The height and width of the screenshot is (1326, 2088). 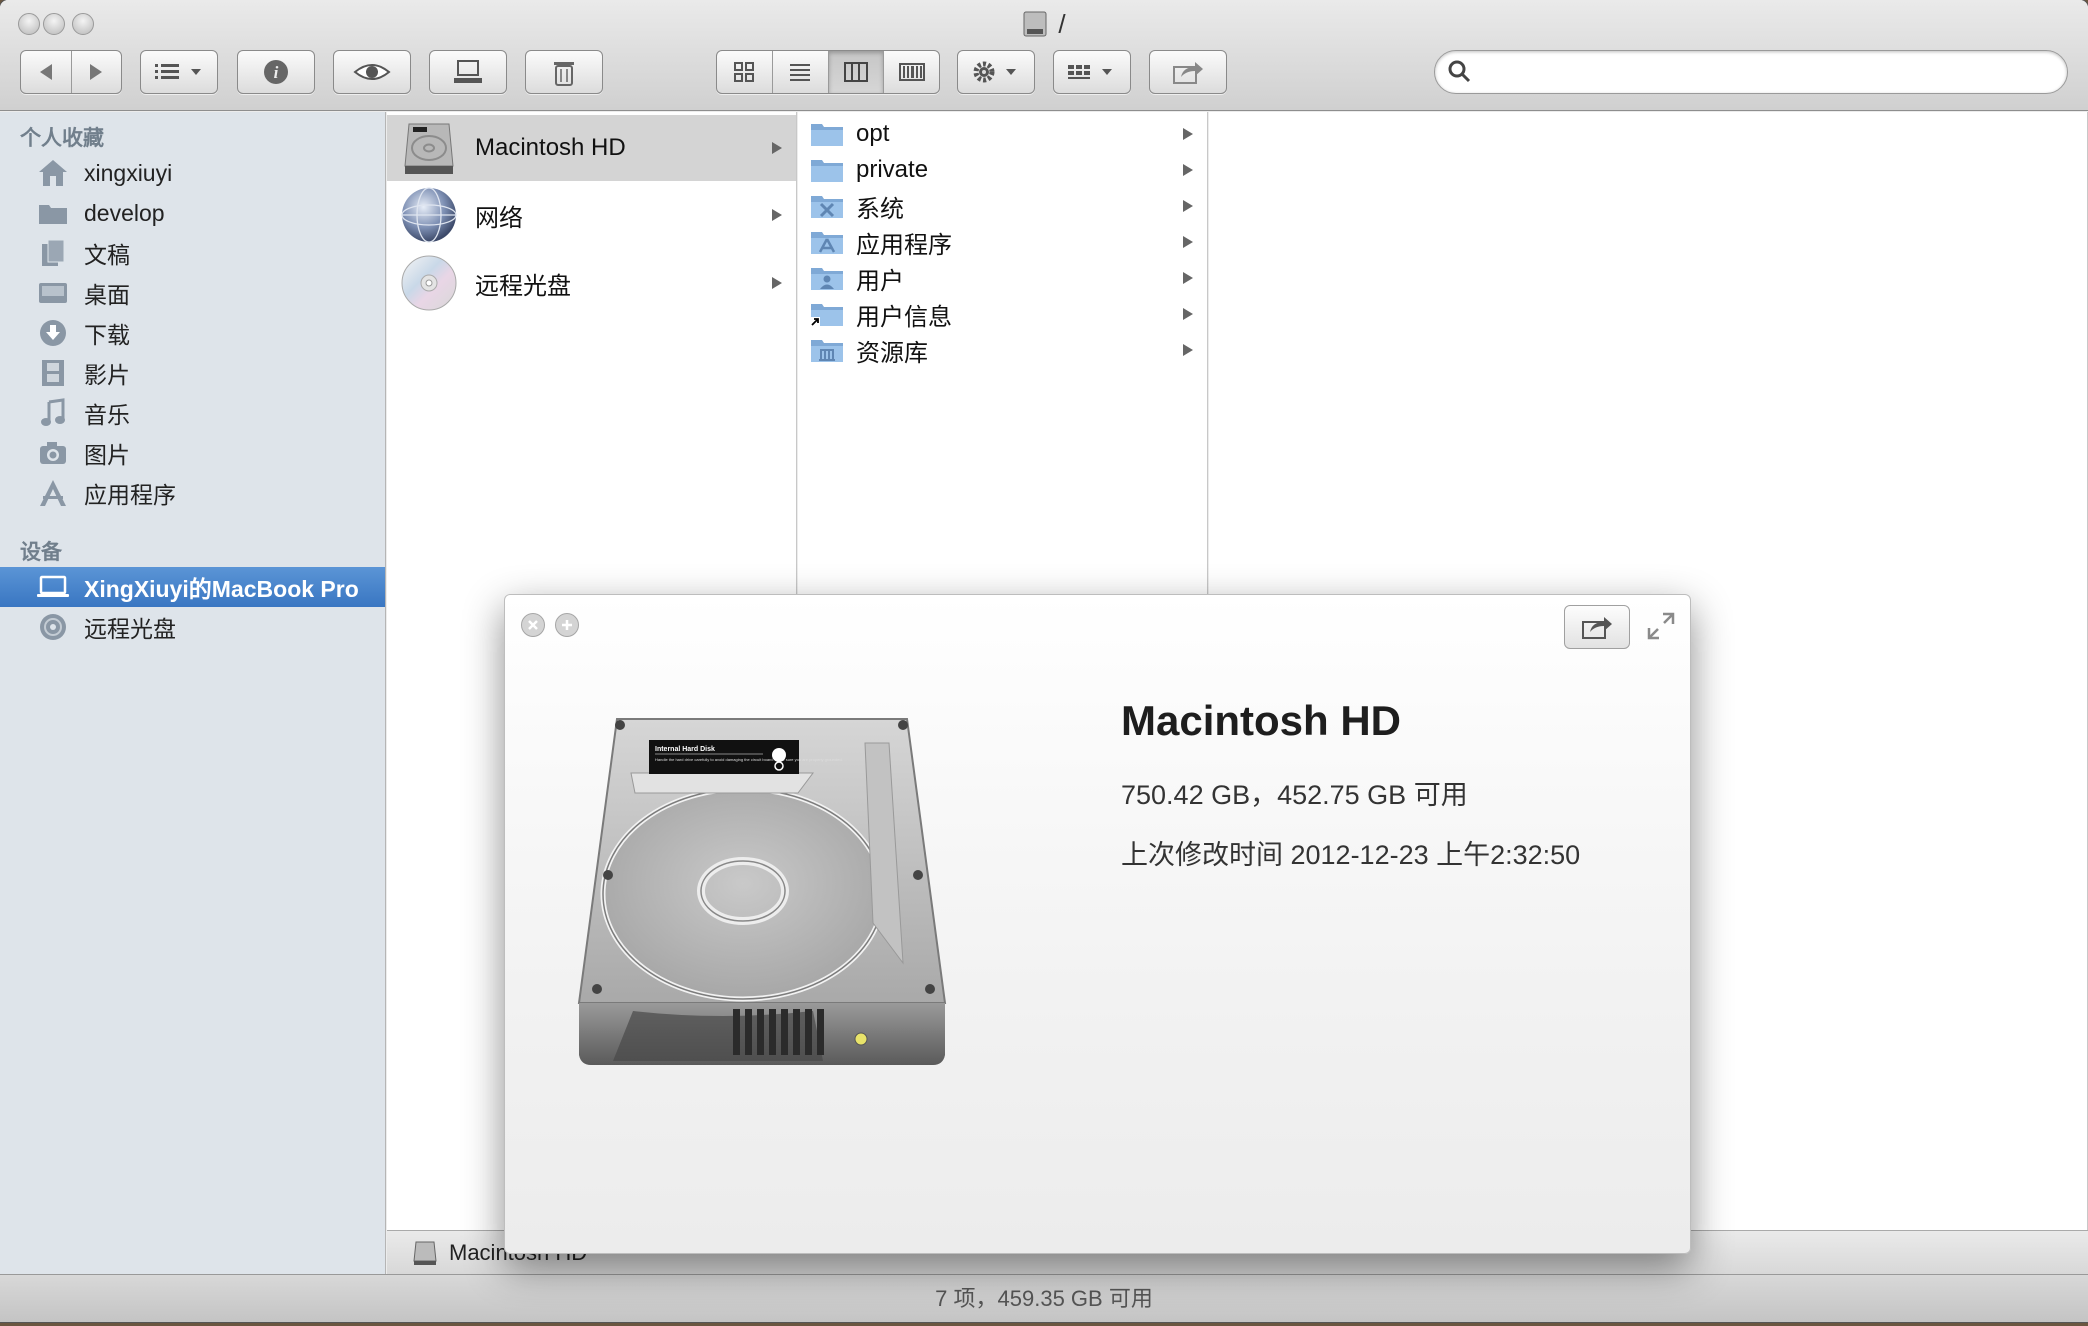 What do you see at coordinates (41, 552) in the screenshot?
I see `sidebar-header-devices: 设备` at bounding box center [41, 552].